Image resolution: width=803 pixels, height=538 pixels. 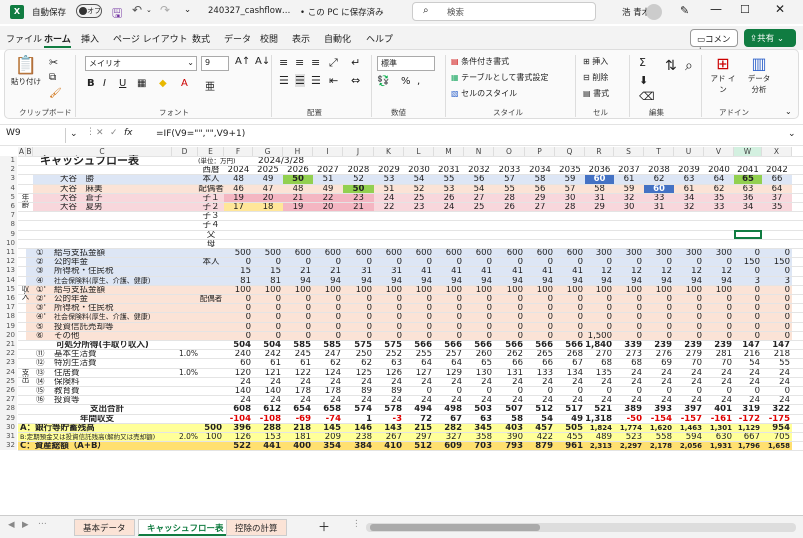 What do you see at coordinates (293, 160) in the screenshot?
I see `date-value: 2024/3/28` at bounding box center [293, 160].